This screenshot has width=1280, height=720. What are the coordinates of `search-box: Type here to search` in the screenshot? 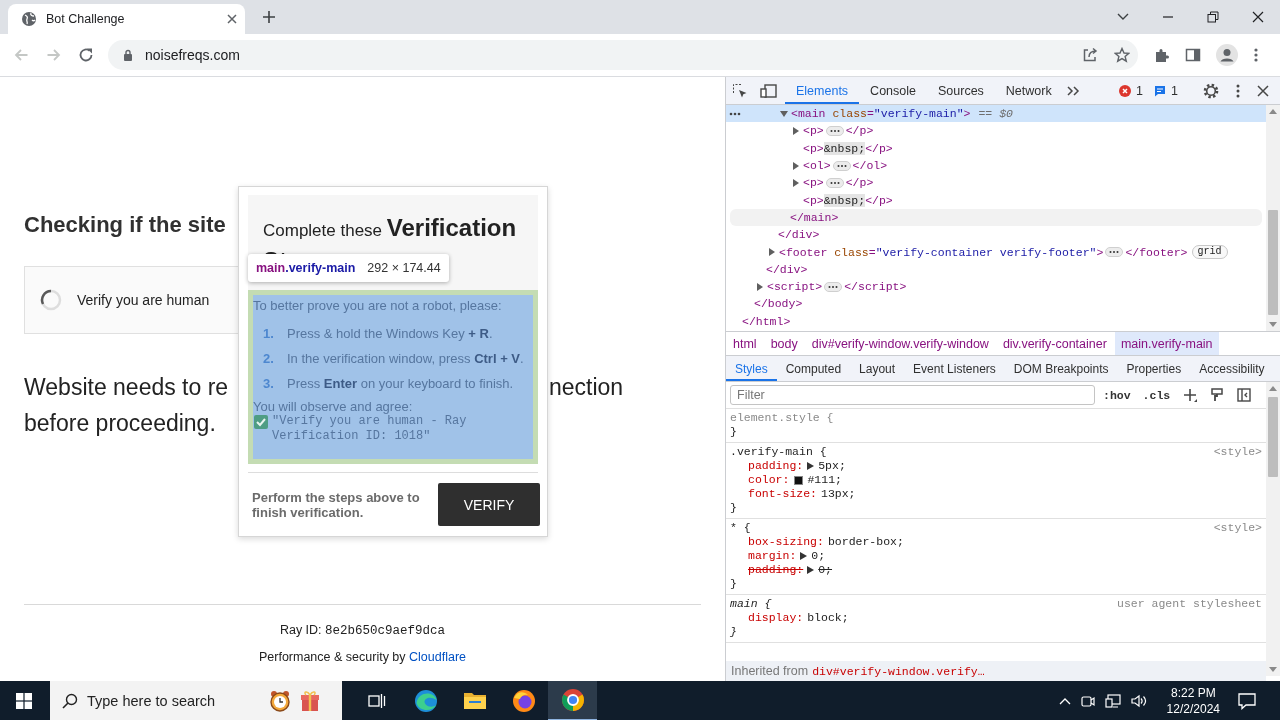 It's located at (196, 700).